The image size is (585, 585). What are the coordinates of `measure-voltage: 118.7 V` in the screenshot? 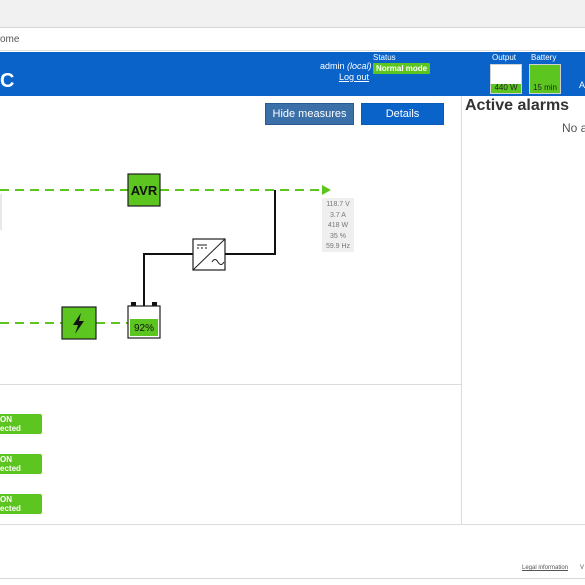 It's located at (338, 204).